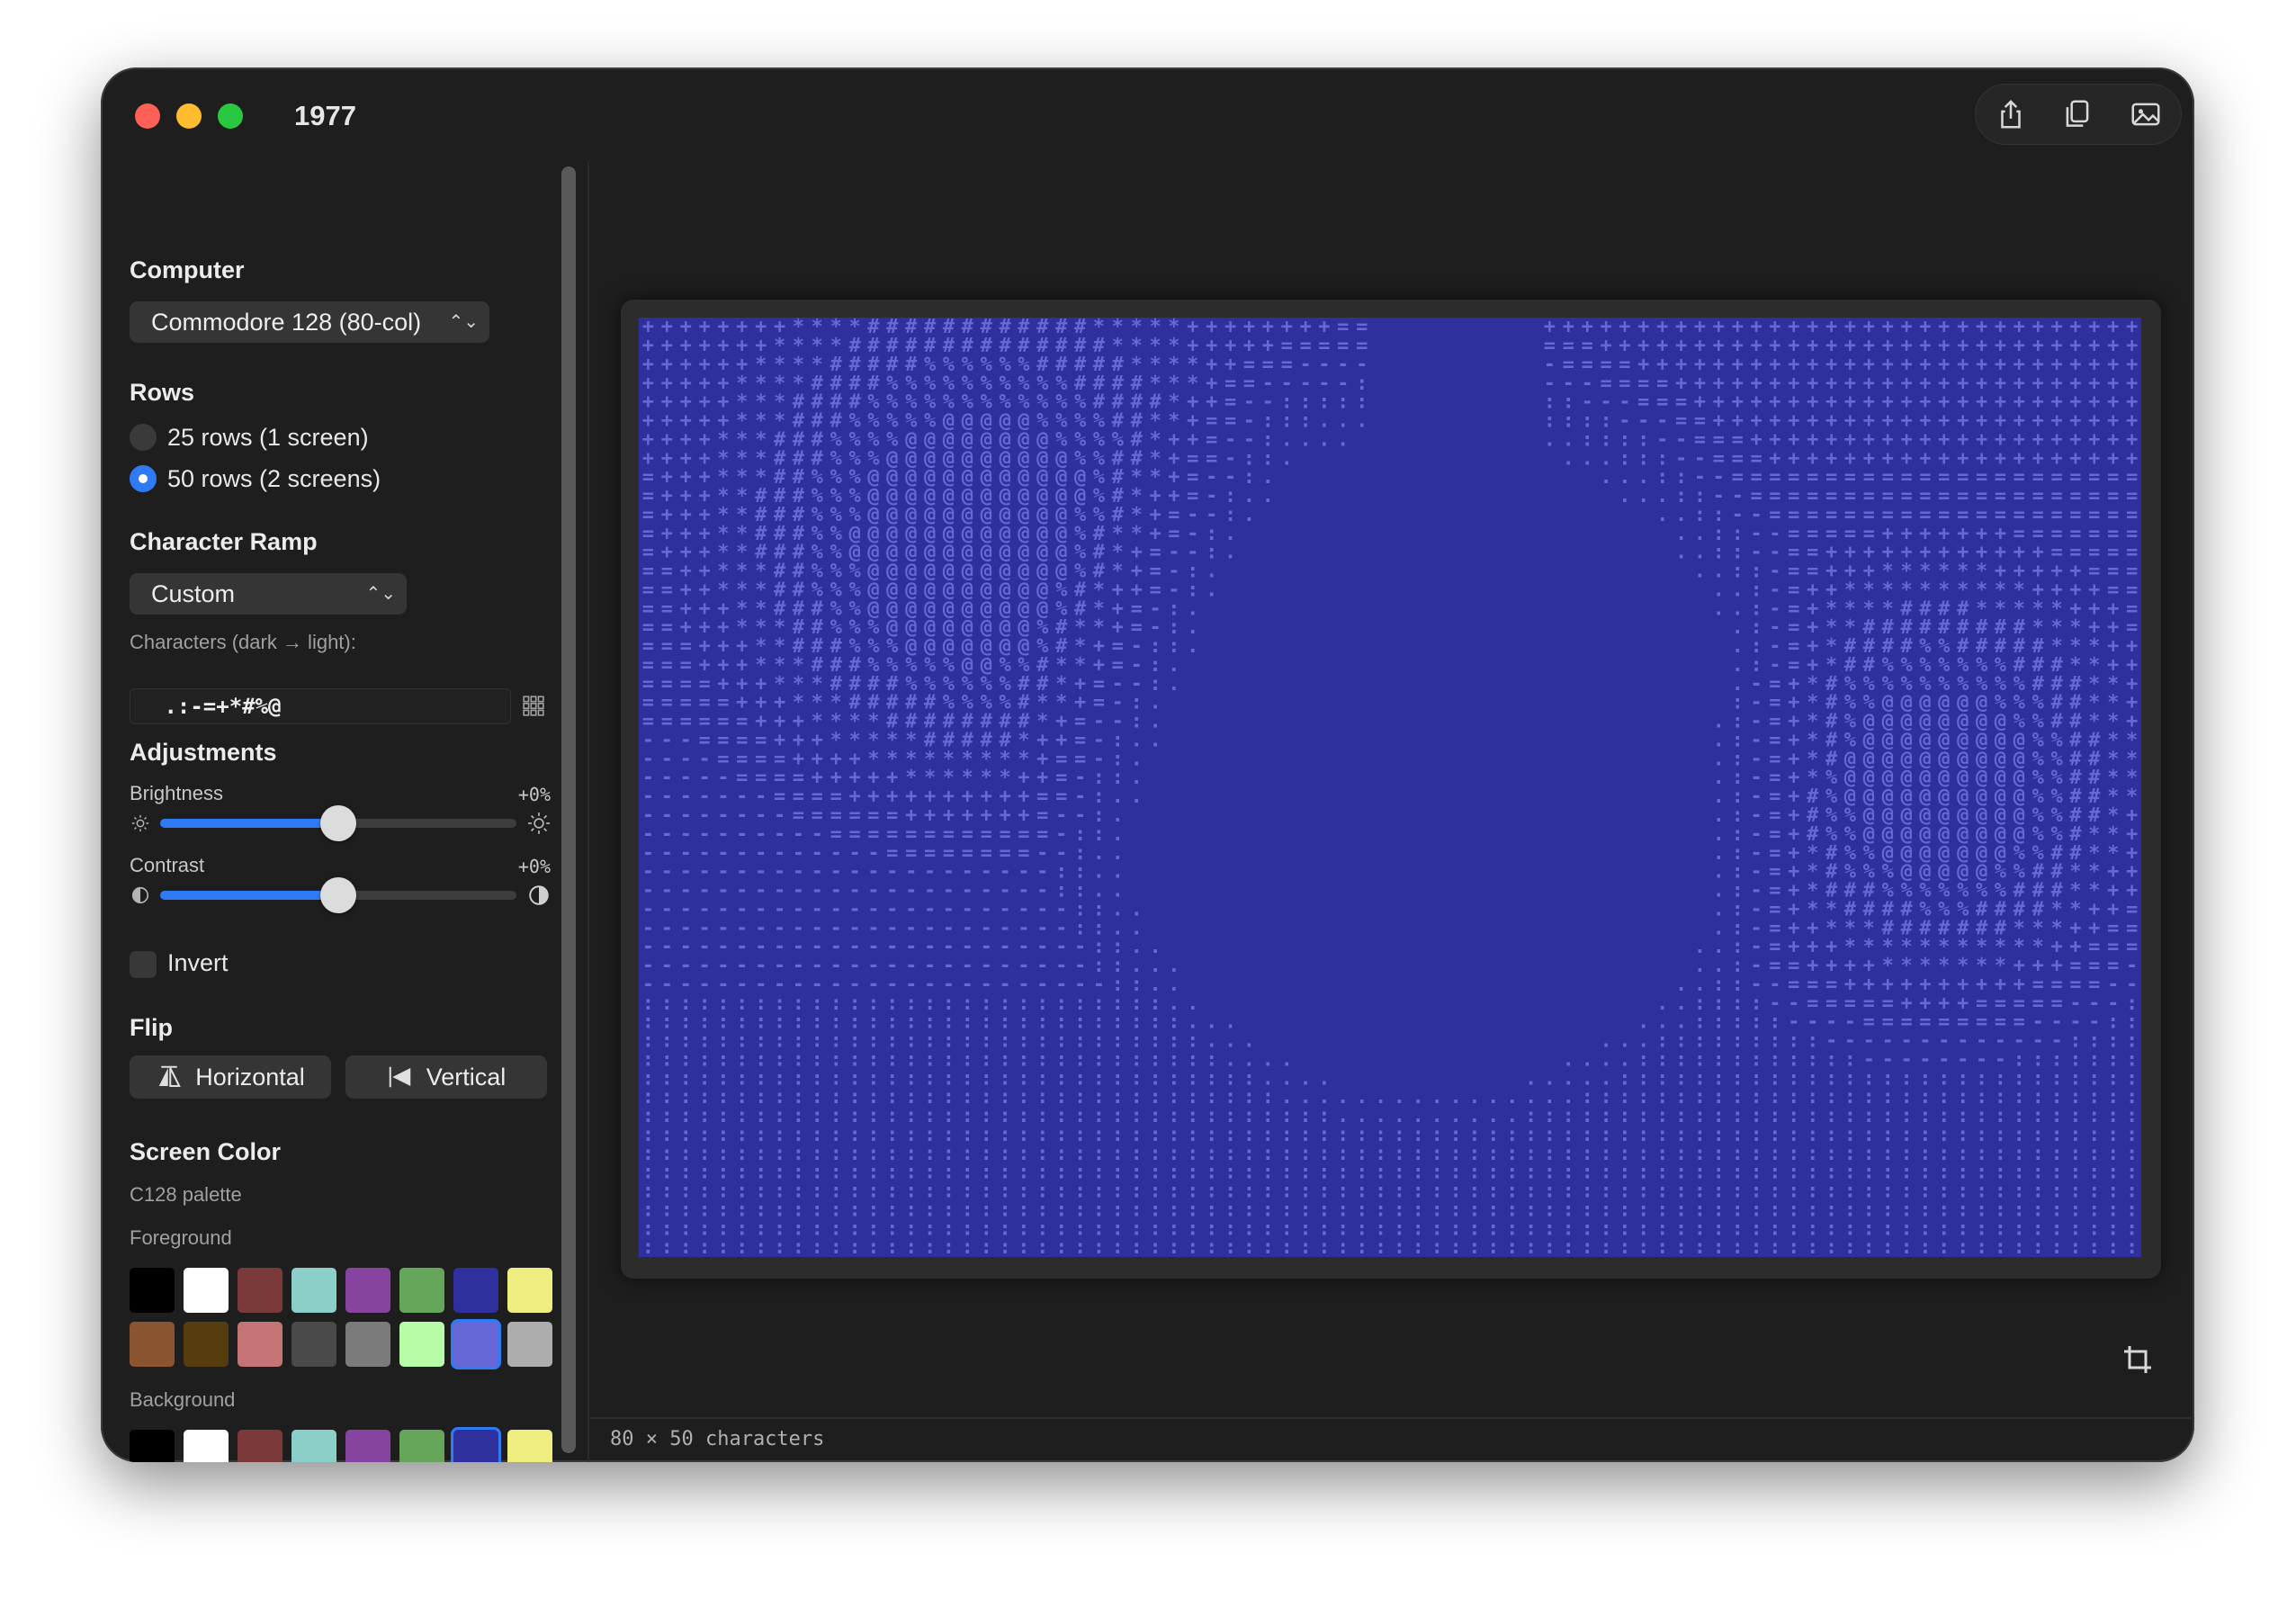 This screenshot has width=2296, height=1598. I want to click on flip-vertical-button: Vertical, so click(446, 1077).